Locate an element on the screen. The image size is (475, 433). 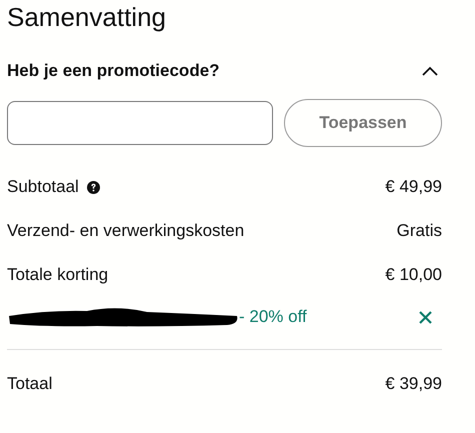
line-label: Totale korting is located at coordinates (57, 275).